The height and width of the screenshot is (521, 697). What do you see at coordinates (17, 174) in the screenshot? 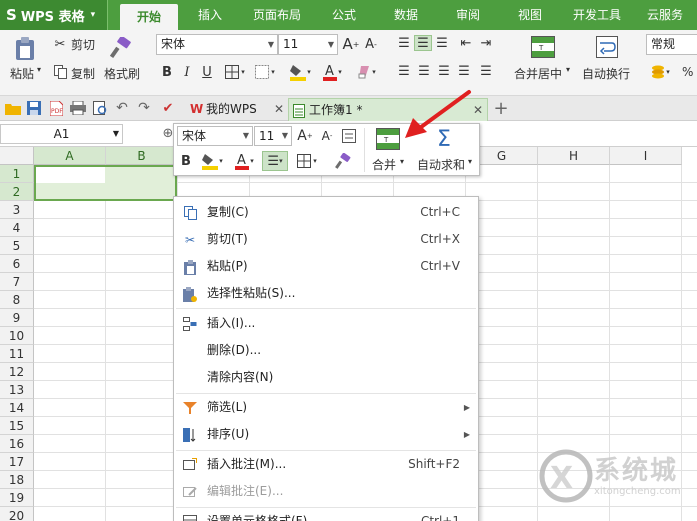
I see `row-header: 1` at bounding box center [17, 174].